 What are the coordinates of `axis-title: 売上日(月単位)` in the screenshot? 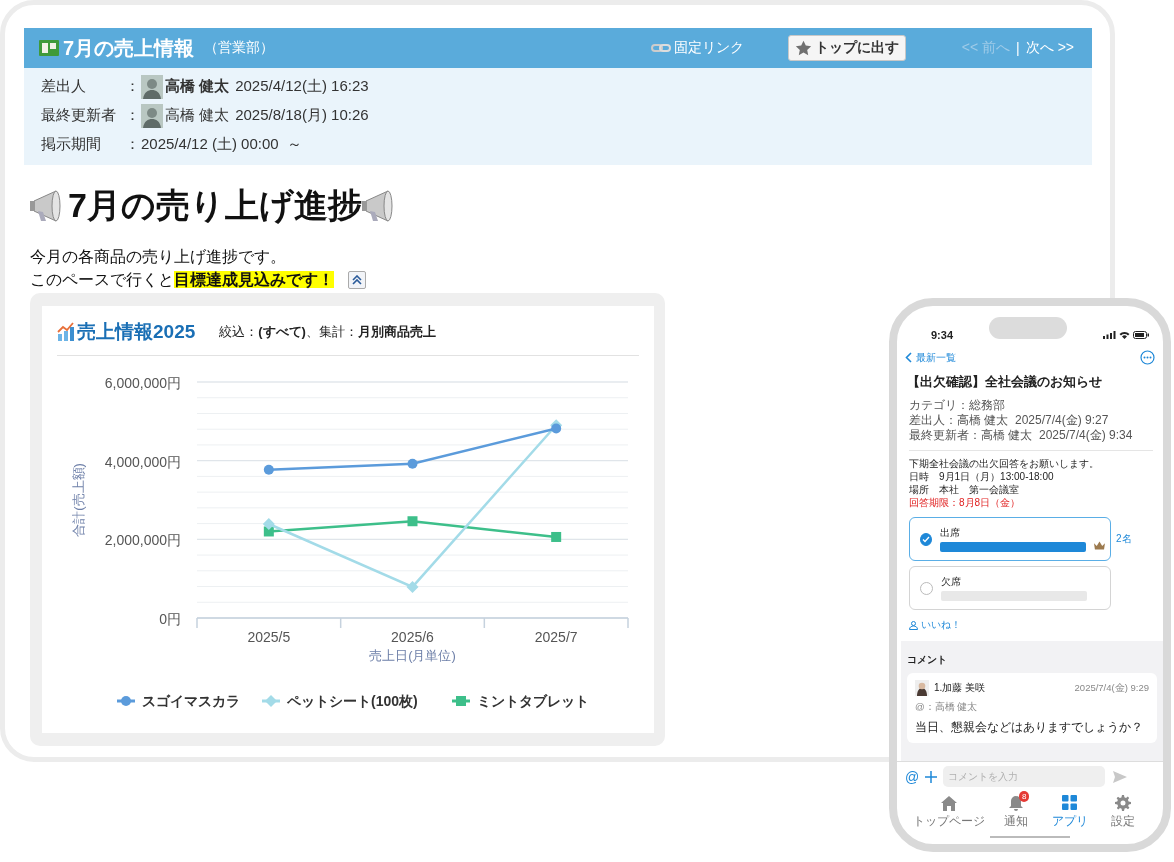 It's located at (412, 655).